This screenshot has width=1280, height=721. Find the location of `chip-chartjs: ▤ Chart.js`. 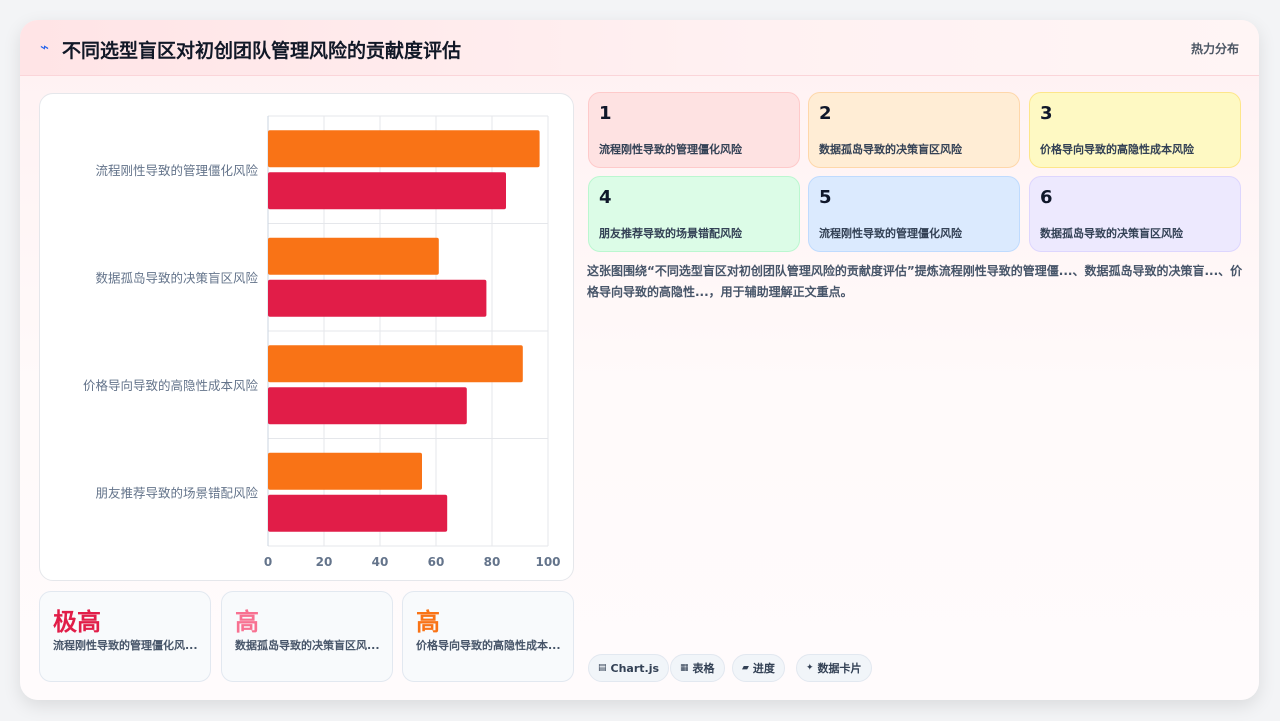

chip-chartjs: ▤ Chart.js is located at coordinates (629, 668).